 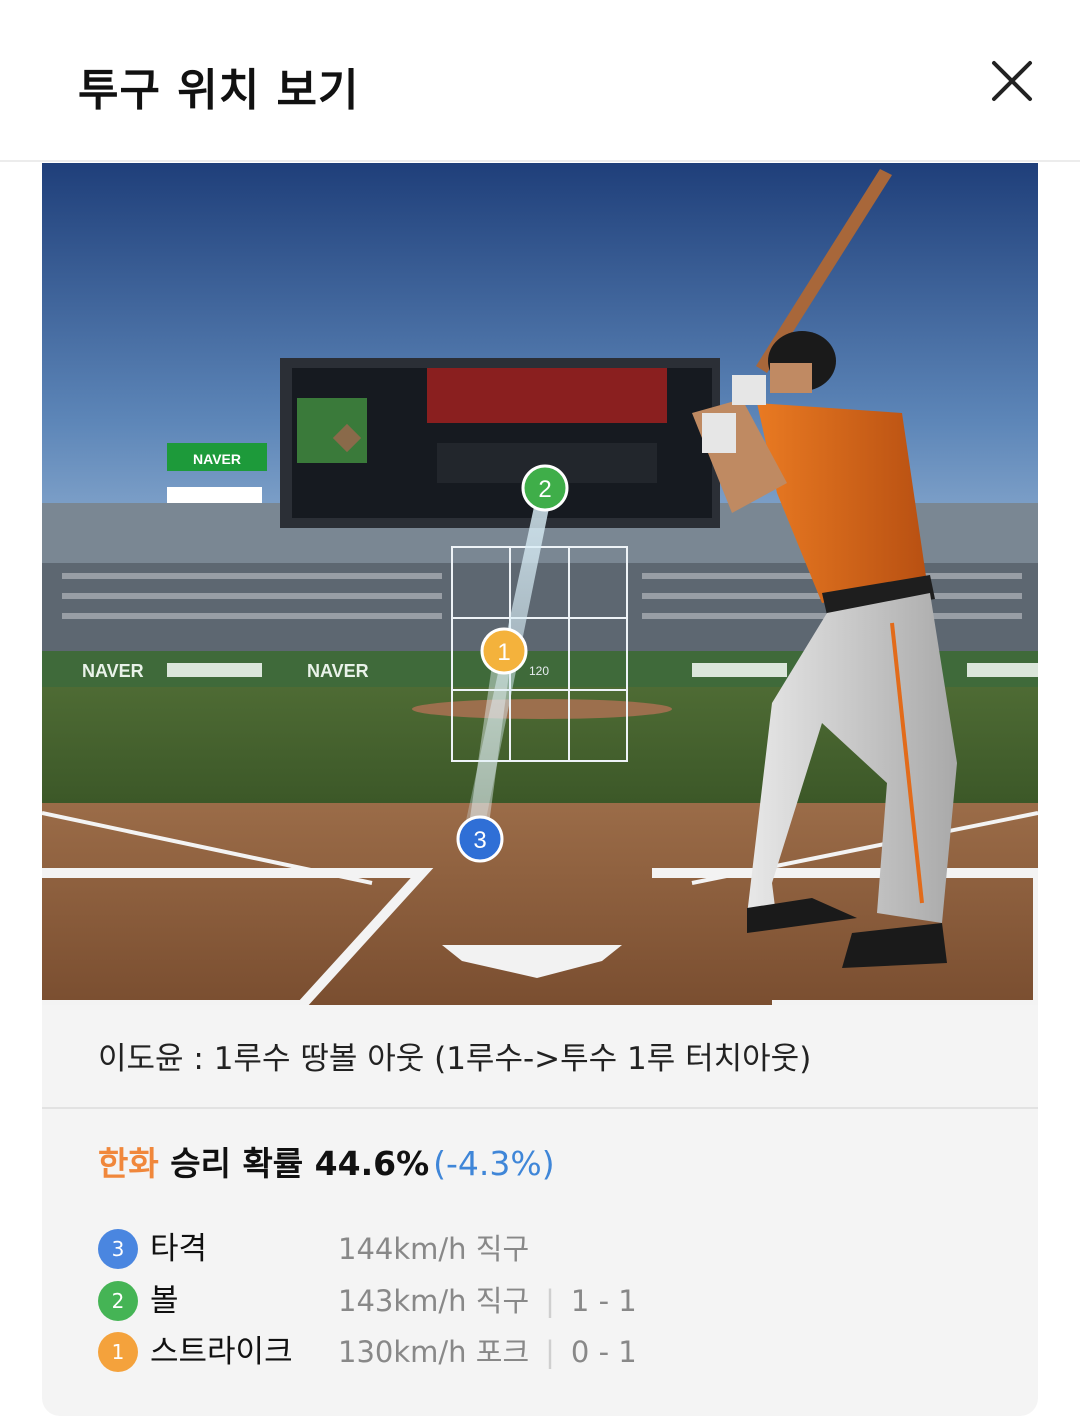 I want to click on pitch-speed: 144km/h 직구, so click(x=433, y=1249).